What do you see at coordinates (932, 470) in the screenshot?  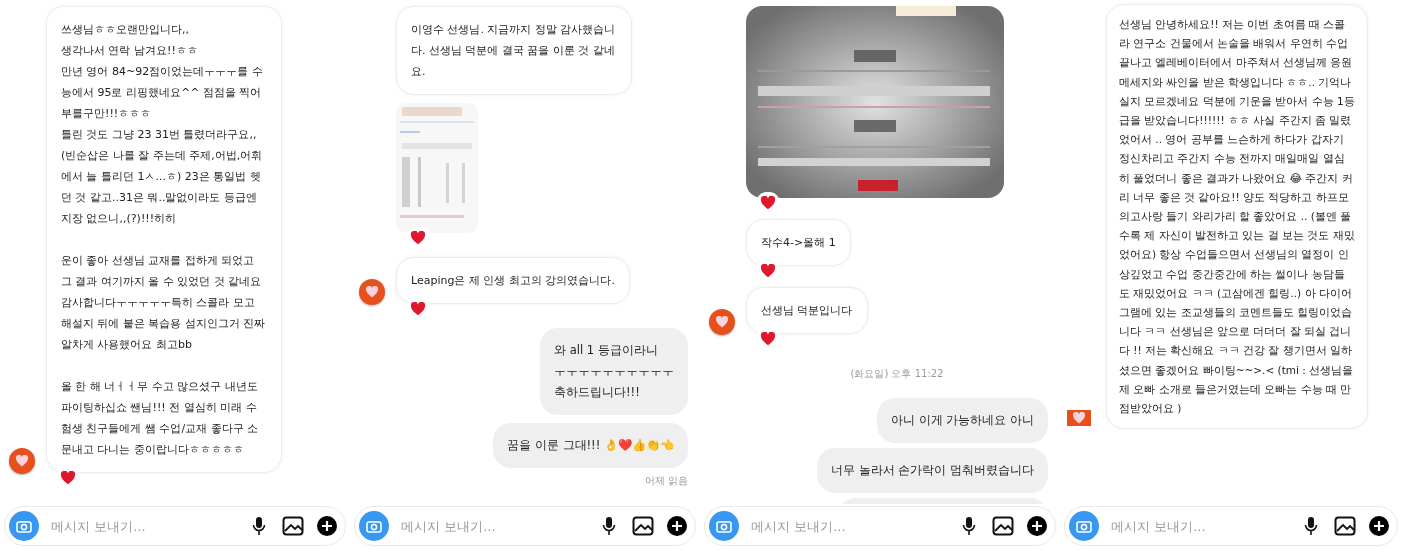 I see `message-bubble: 너무 놀라서 손가락이 멈춰버렸습니다` at bounding box center [932, 470].